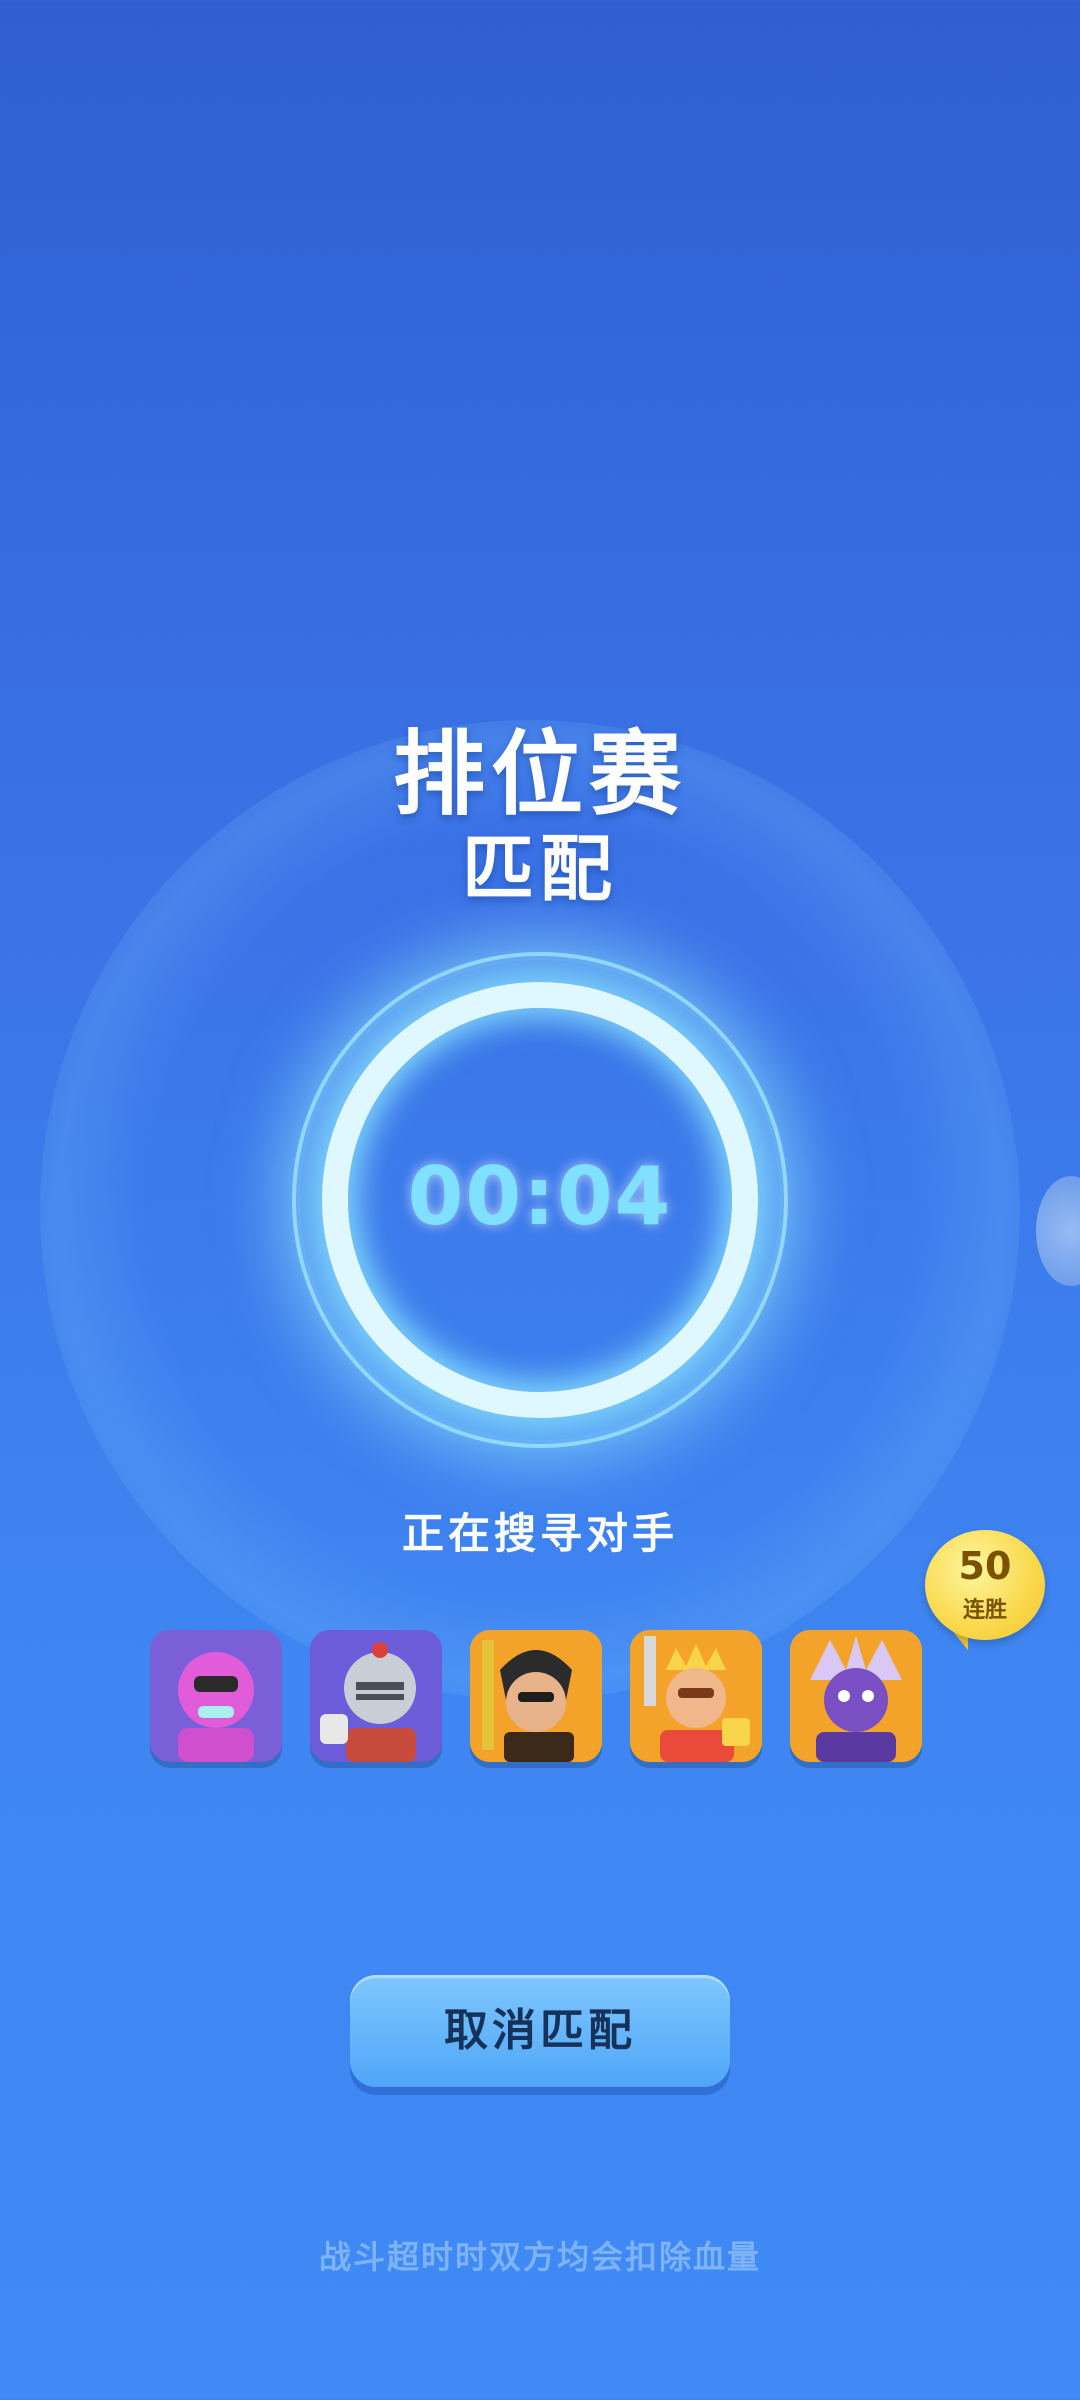 The image size is (1080, 2400). I want to click on purple-demon-avatar-icon, so click(856, 1696).